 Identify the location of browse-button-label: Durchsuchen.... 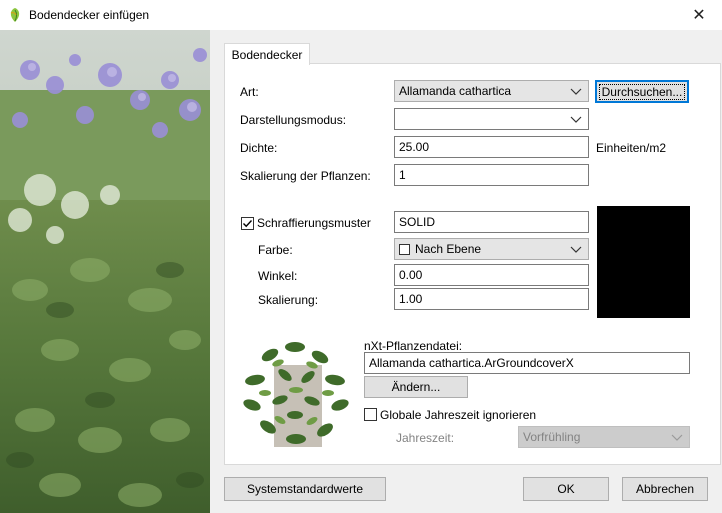
(642, 91).